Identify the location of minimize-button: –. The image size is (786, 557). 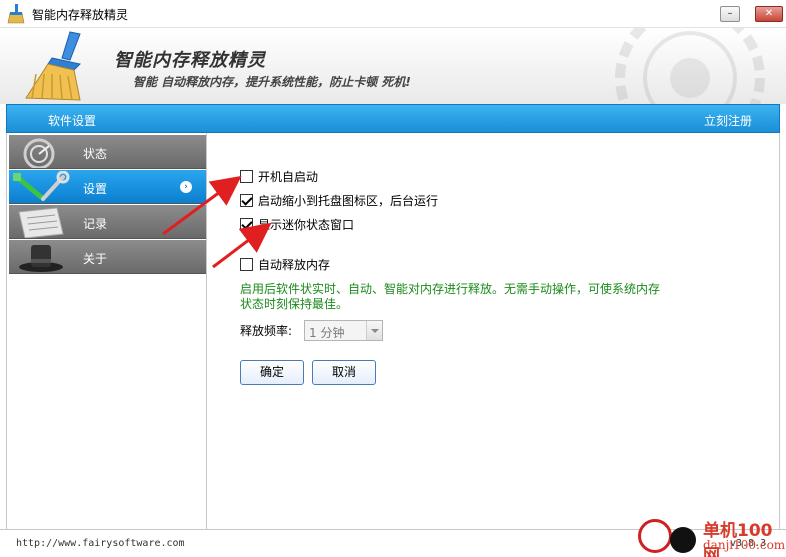
(730, 14).